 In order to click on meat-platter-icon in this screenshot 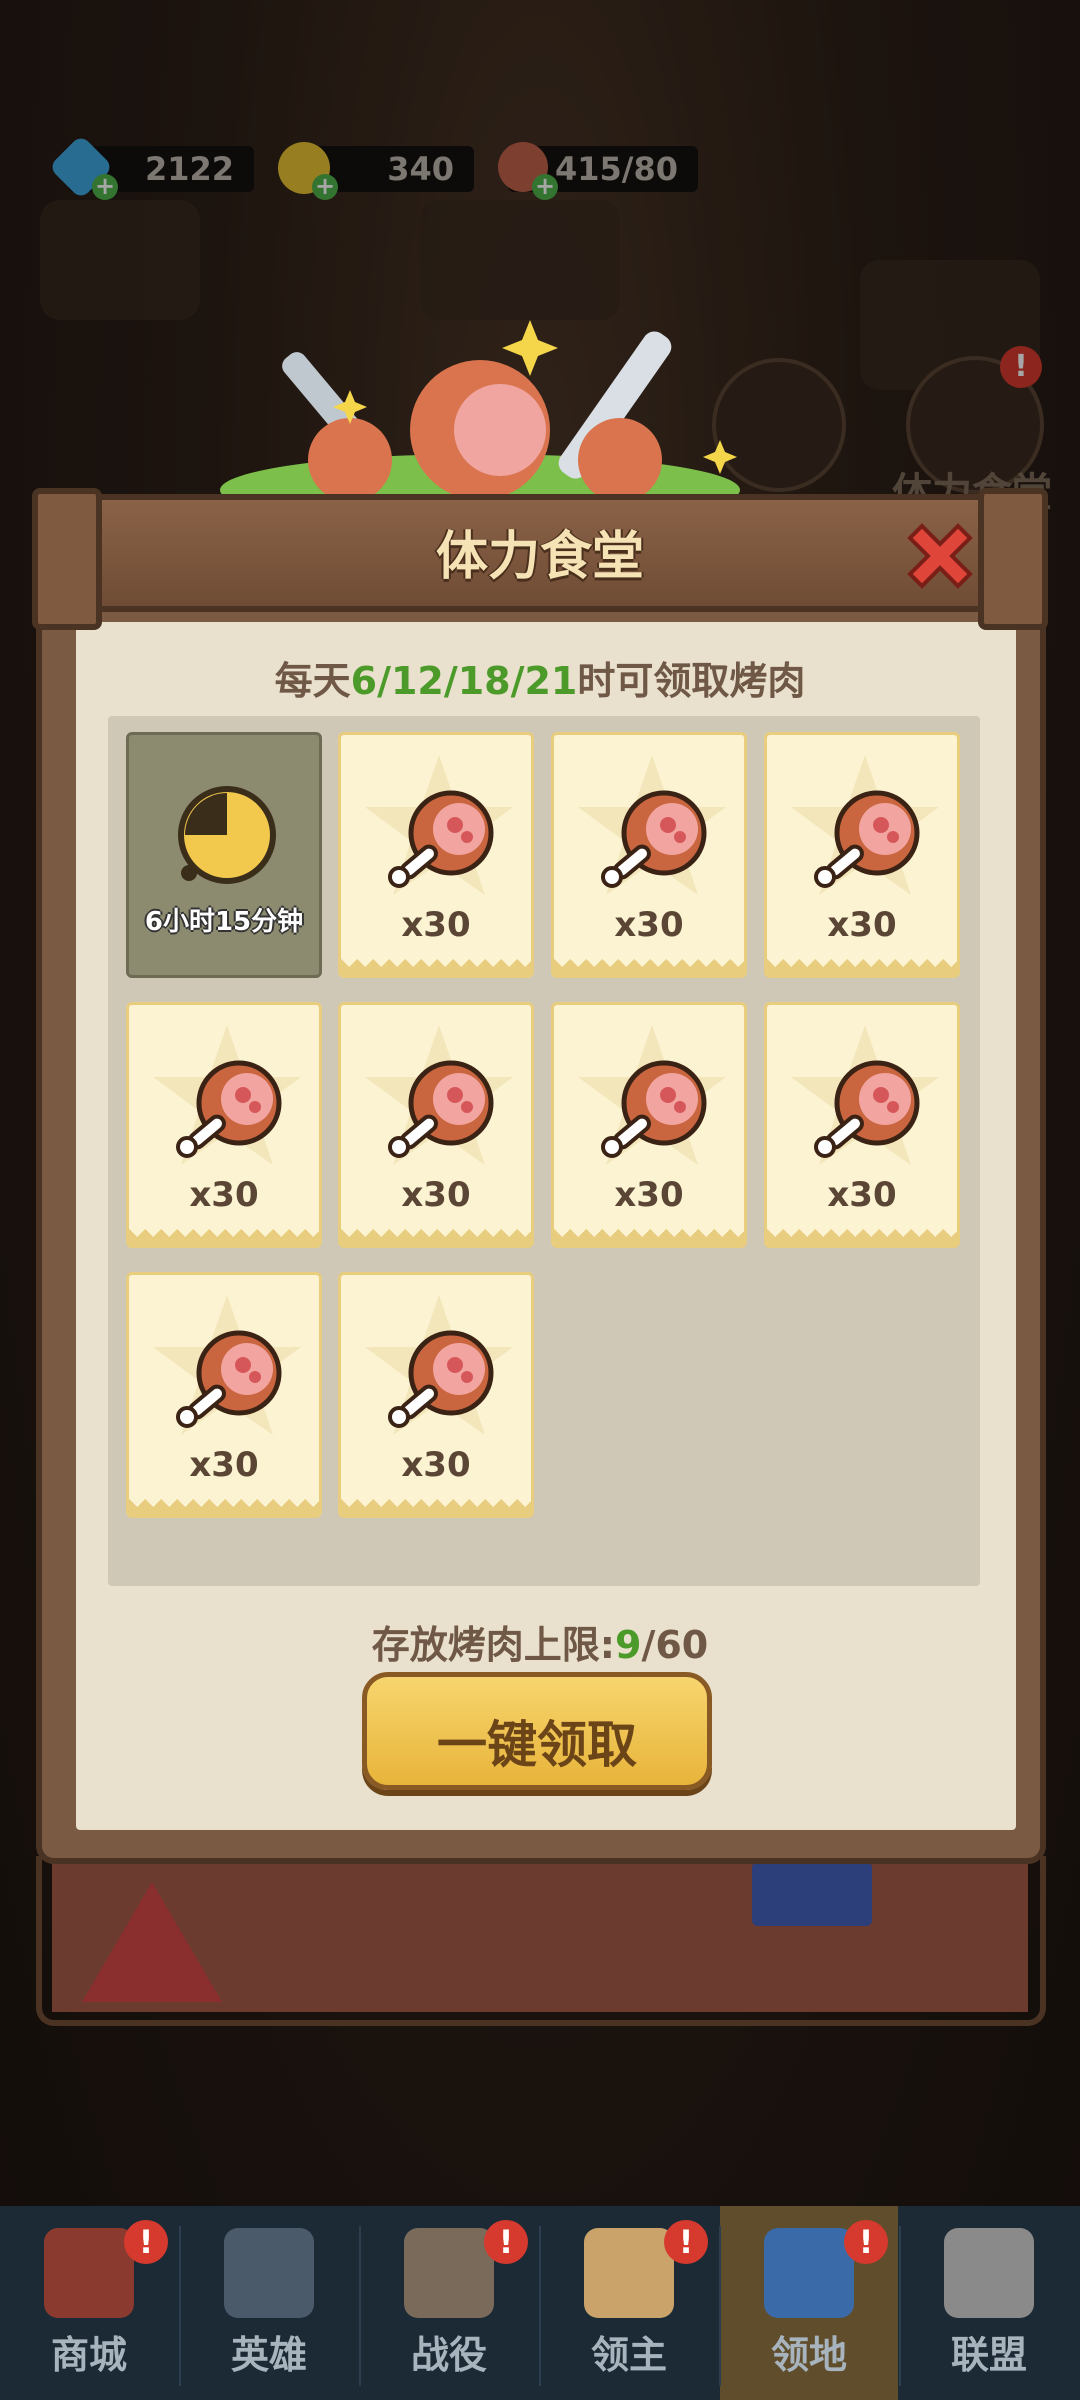, I will do `click(480, 415)`.